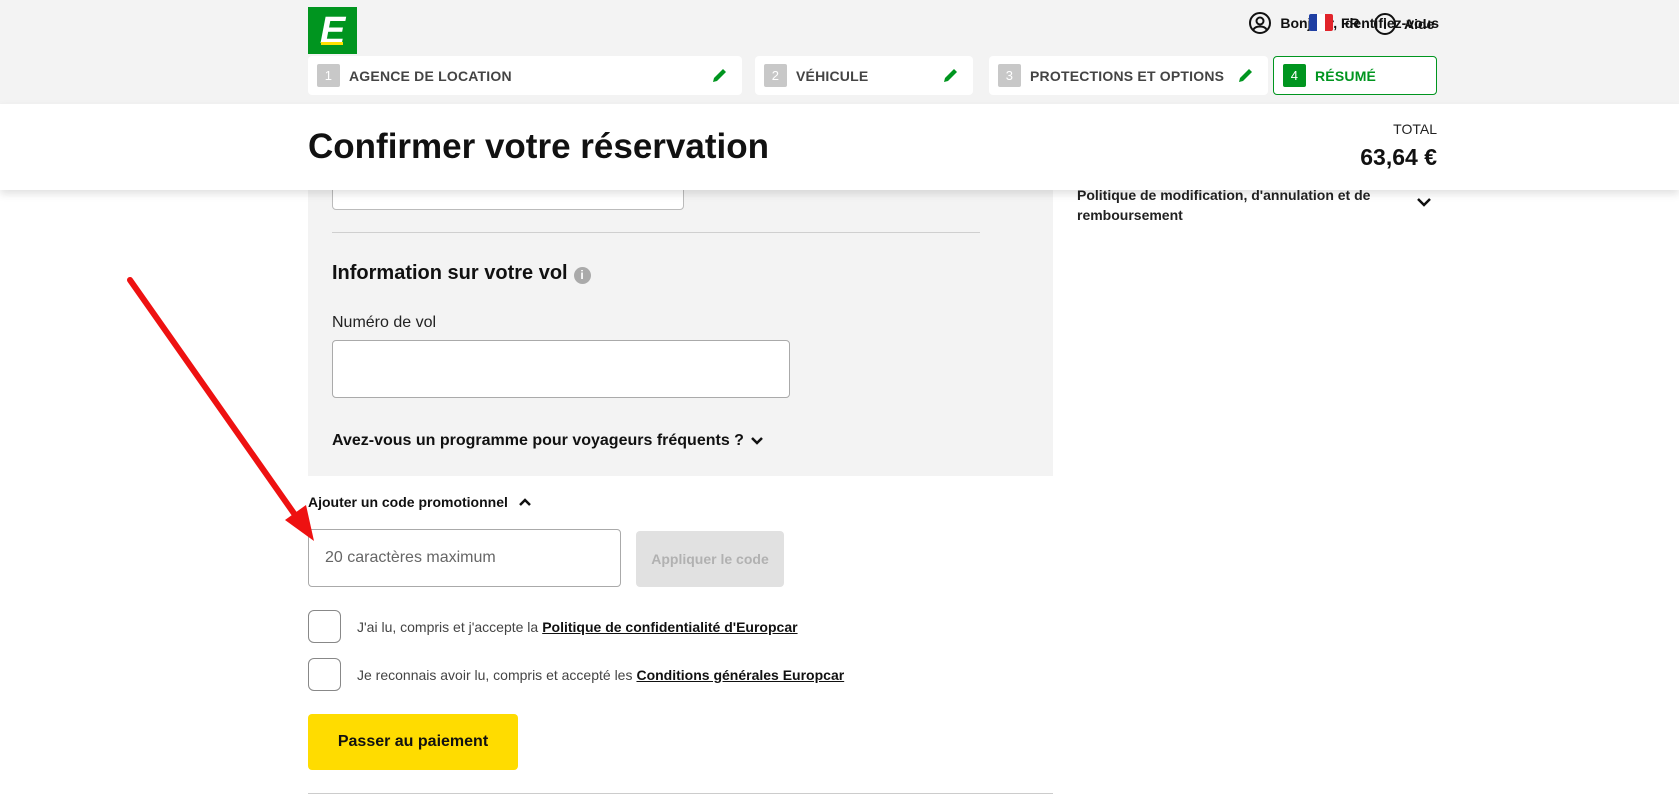 The height and width of the screenshot is (795, 1679). Describe the element at coordinates (1009, 75) in the screenshot. I see `step-number: 3` at that location.